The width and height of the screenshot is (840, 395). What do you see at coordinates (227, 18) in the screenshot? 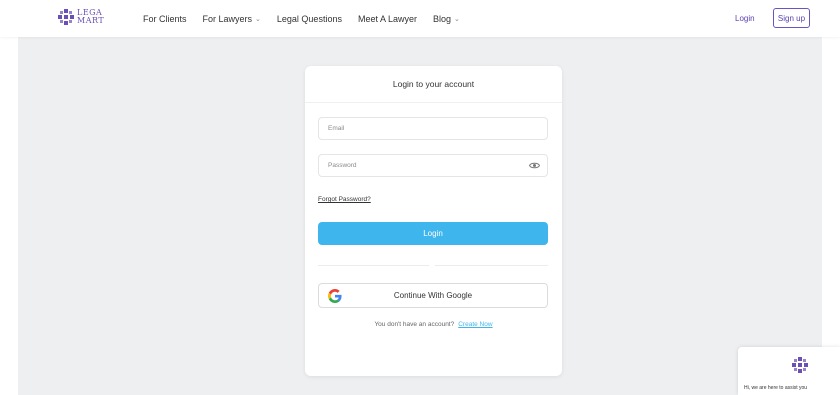
I see `nav-label: For Lawyers` at bounding box center [227, 18].